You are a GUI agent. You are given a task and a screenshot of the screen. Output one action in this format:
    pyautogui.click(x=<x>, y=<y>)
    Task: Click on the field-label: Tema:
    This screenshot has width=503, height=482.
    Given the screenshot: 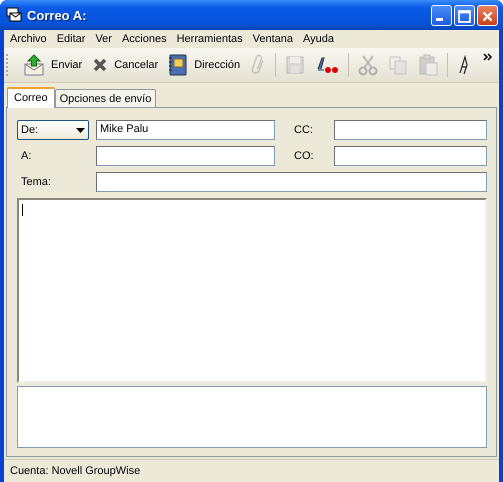 What is the action you would take?
    pyautogui.click(x=36, y=182)
    